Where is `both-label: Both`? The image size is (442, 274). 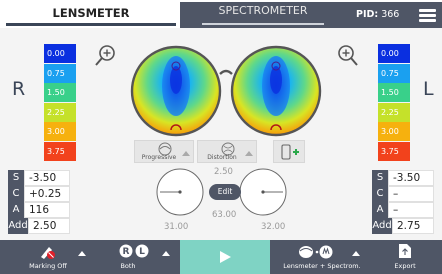
both-label: Both is located at coordinates (128, 266).